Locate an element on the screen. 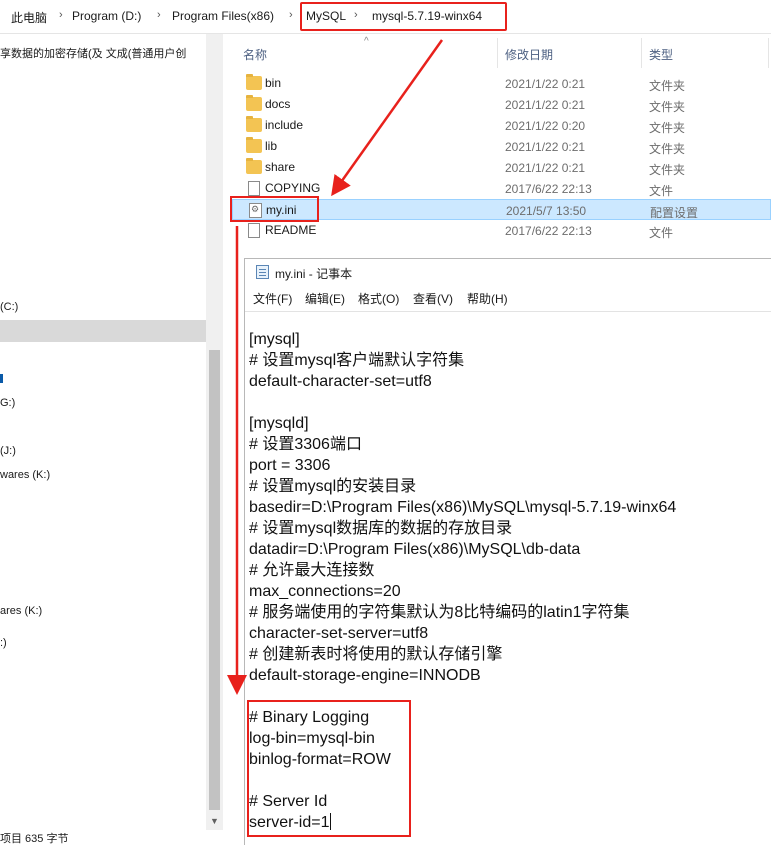 This screenshot has width=771, height=845. nav-item-encrypted: 享数据的加密存储(及 文成(普通用户创 is located at coordinates (93, 53).